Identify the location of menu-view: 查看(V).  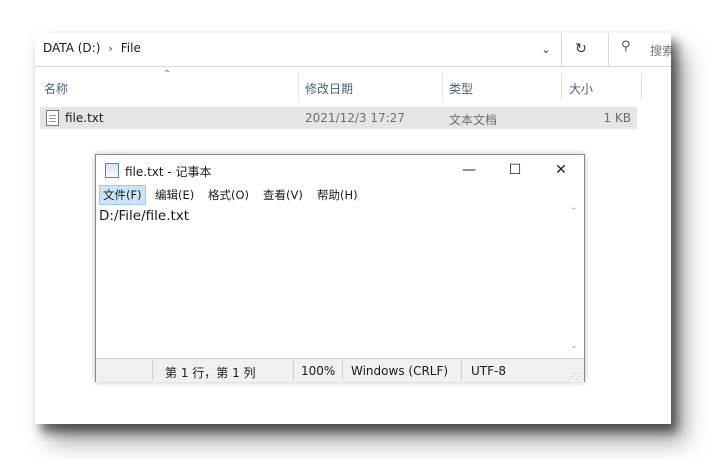
(283, 195).